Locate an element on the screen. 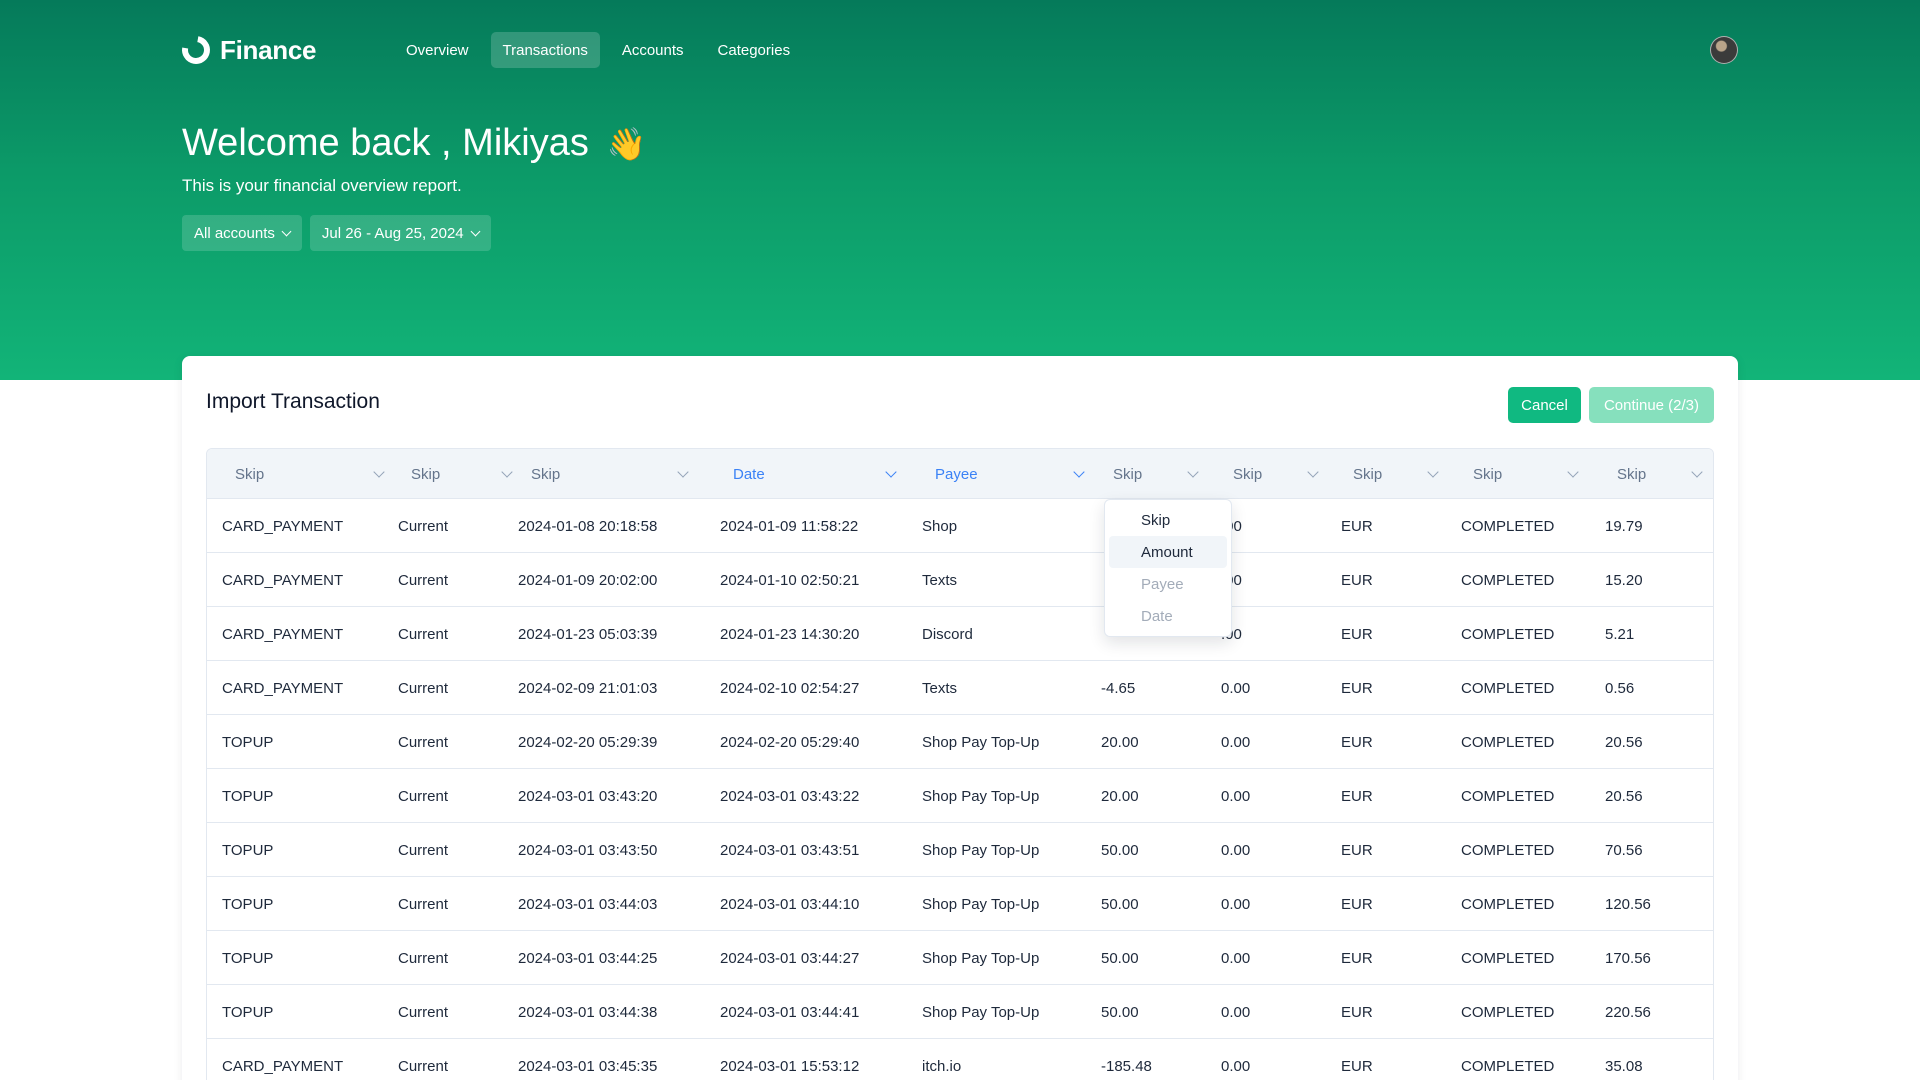 The width and height of the screenshot is (1920, 1080). table-cell: 2024-02-09 21:01:03 is located at coordinates (588, 688).